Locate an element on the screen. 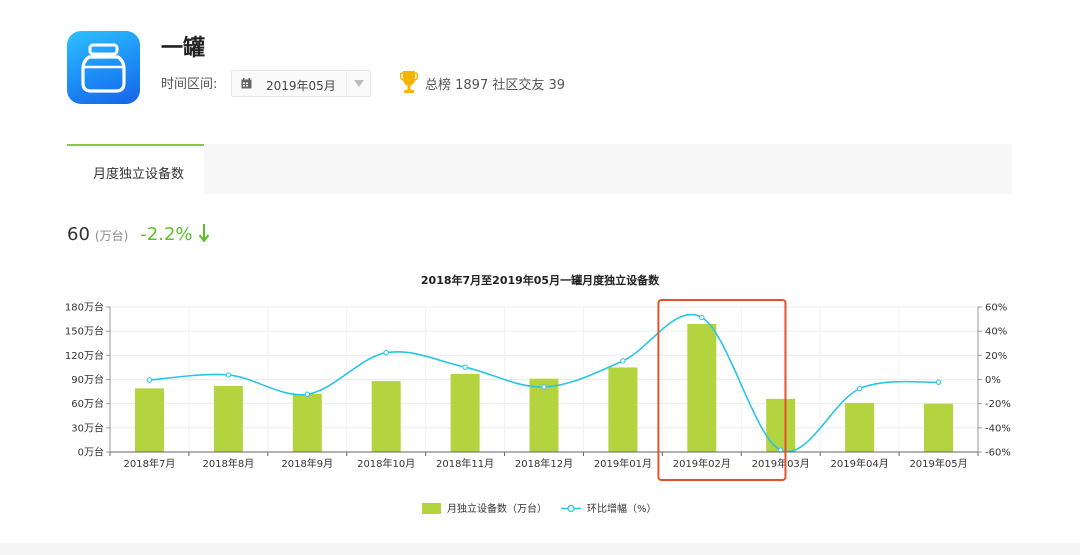 The height and width of the screenshot is (555, 1080). x-tick-label: 2018年8月 is located at coordinates (228, 463).